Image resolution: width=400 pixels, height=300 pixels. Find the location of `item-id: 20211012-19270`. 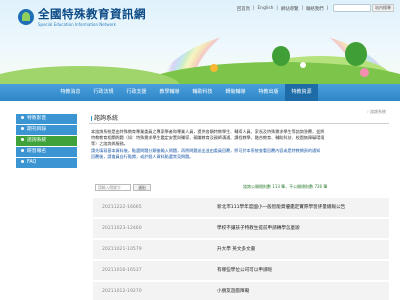

item-id: 20211012-19270 is located at coordinates (122, 291).